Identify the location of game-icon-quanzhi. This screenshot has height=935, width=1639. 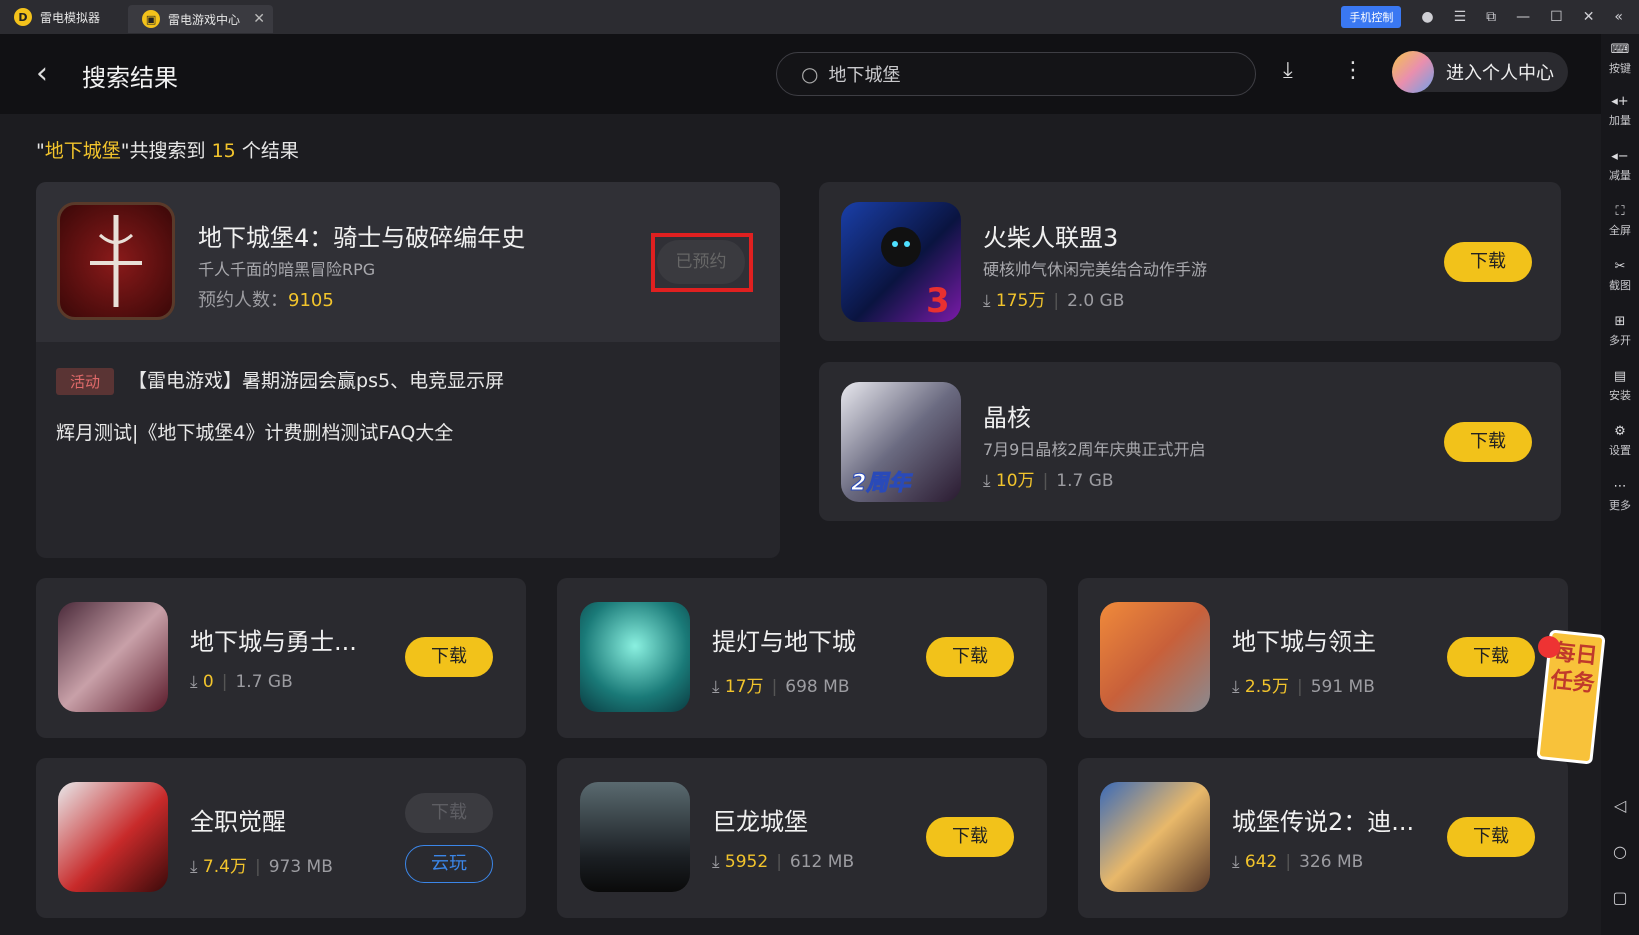
(113, 837).